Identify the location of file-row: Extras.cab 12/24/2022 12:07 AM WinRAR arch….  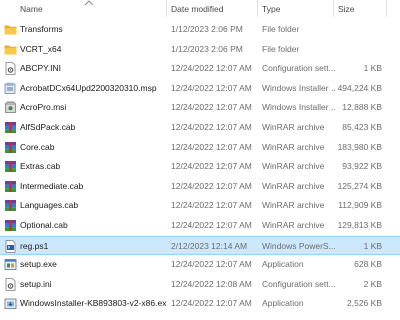
(200, 166).